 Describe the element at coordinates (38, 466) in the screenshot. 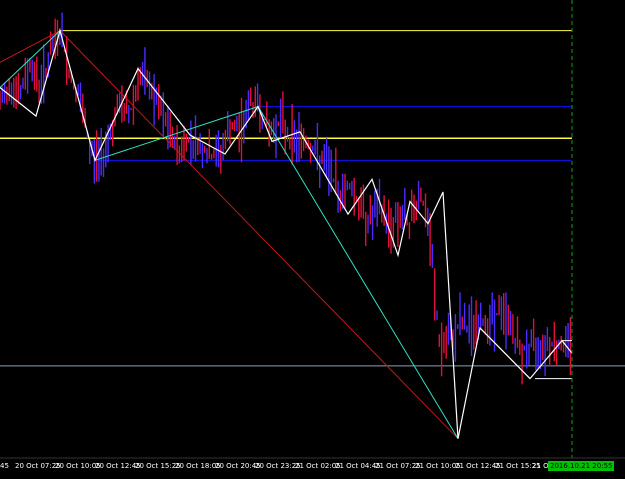

I see `time-tick-label: 20 Oct 07:25` at that location.